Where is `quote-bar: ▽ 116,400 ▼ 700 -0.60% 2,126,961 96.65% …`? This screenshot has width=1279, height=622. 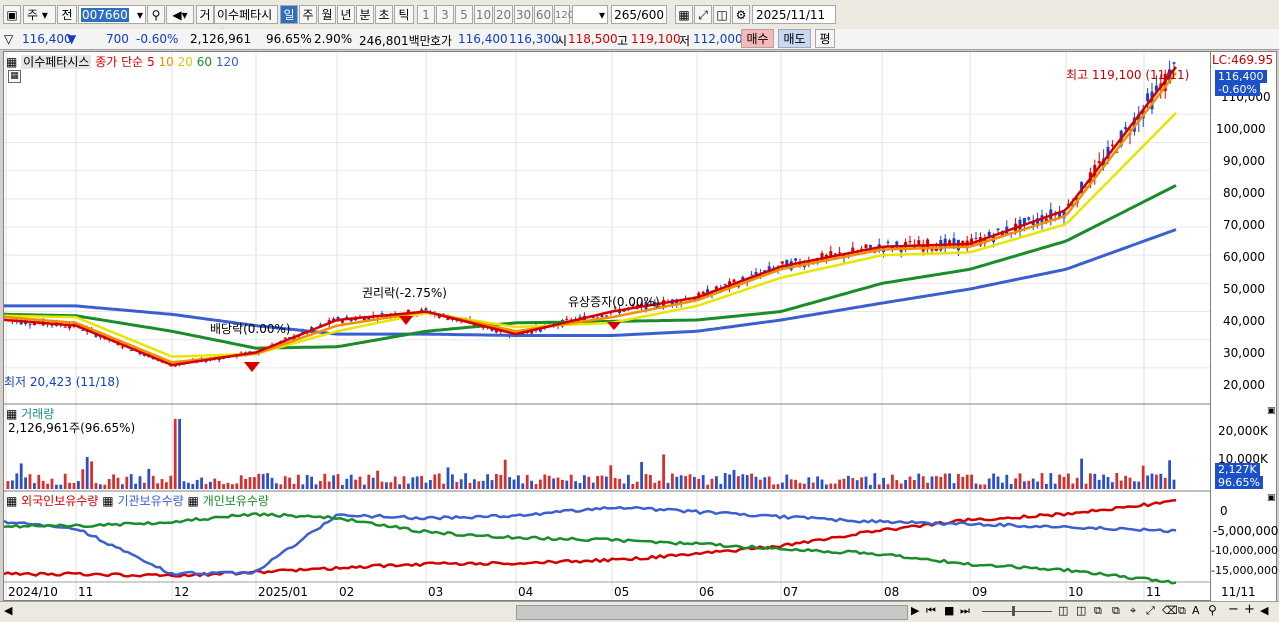
quote-bar: ▽ 116,400 ▼ 700 -0.60% 2,126,961 96.65% … is located at coordinates (639, 39).